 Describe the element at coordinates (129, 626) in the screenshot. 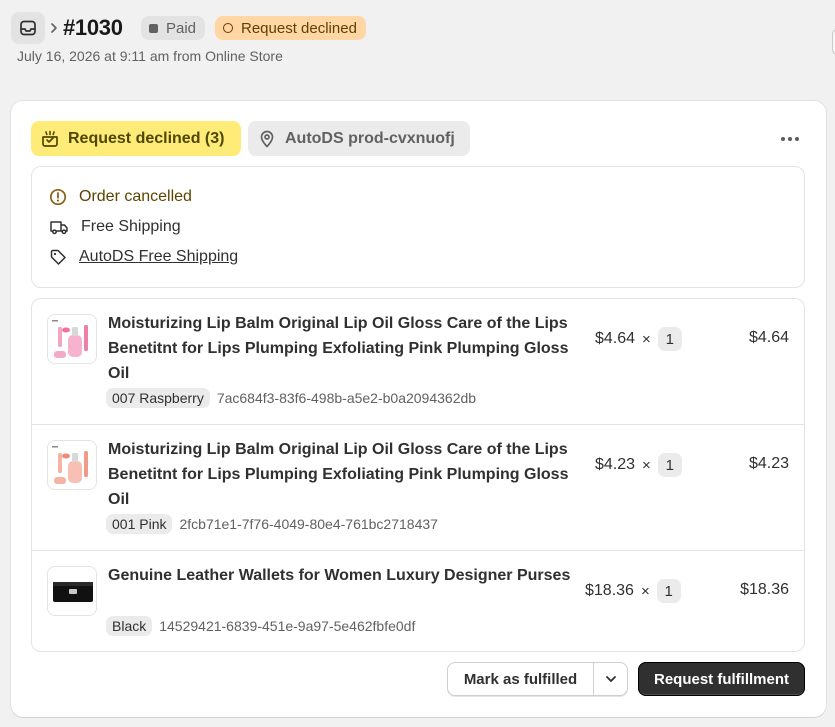

I see `variant-badge: Black` at that location.